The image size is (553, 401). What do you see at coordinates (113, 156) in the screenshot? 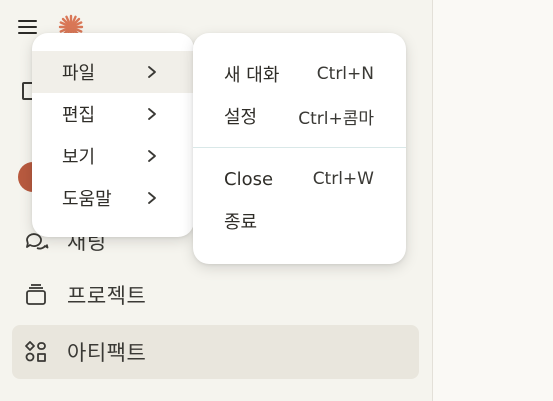
I see `menu-item-view: 보기` at bounding box center [113, 156].